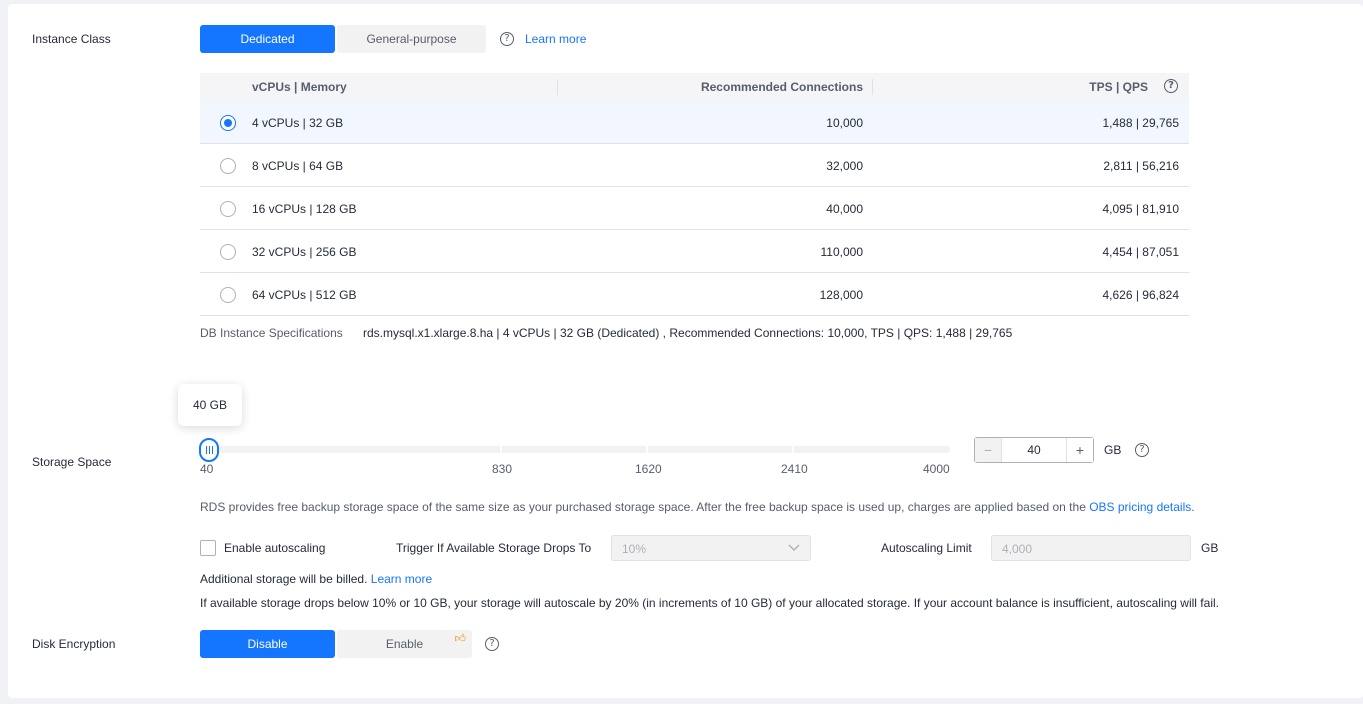 This screenshot has width=1363, height=704. What do you see at coordinates (648, 469) in the screenshot?
I see `slider-mark: 1620` at bounding box center [648, 469].